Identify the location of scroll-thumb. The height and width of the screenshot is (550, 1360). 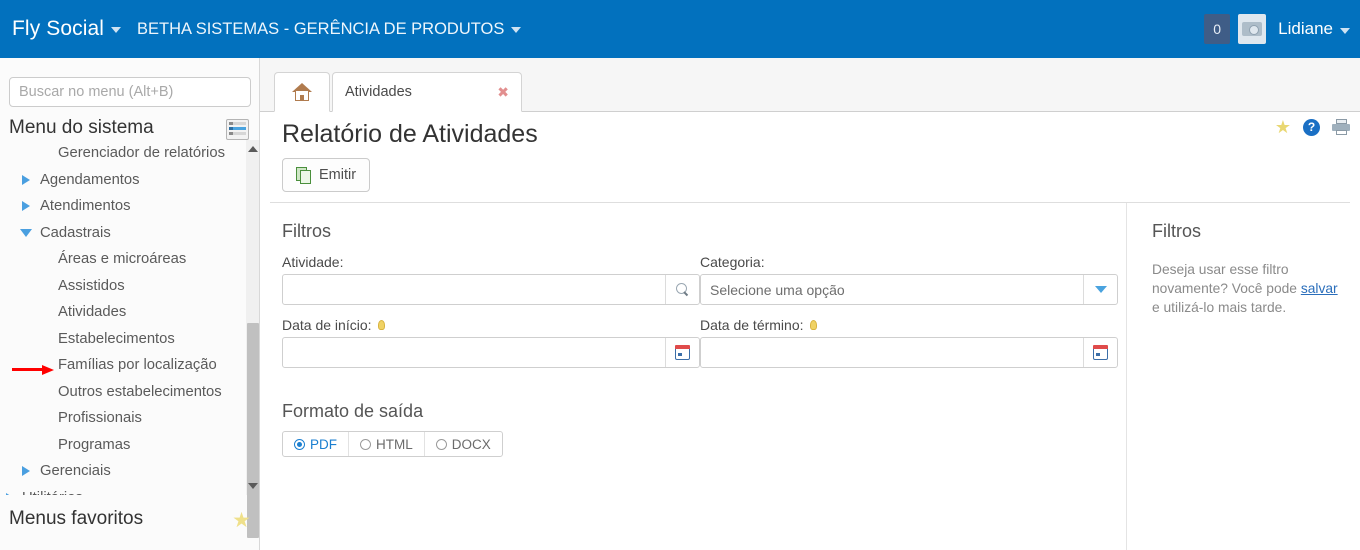
(253, 430).